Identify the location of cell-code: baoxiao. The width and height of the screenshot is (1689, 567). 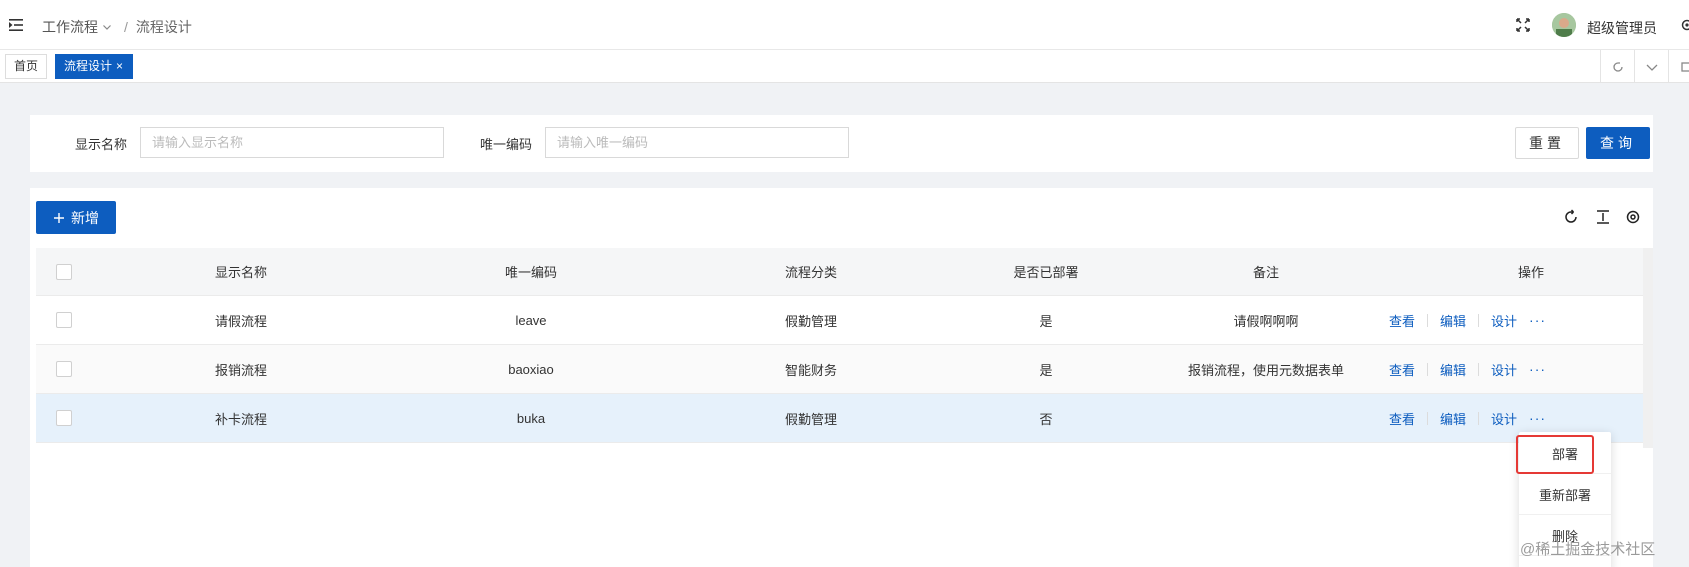
(531, 369).